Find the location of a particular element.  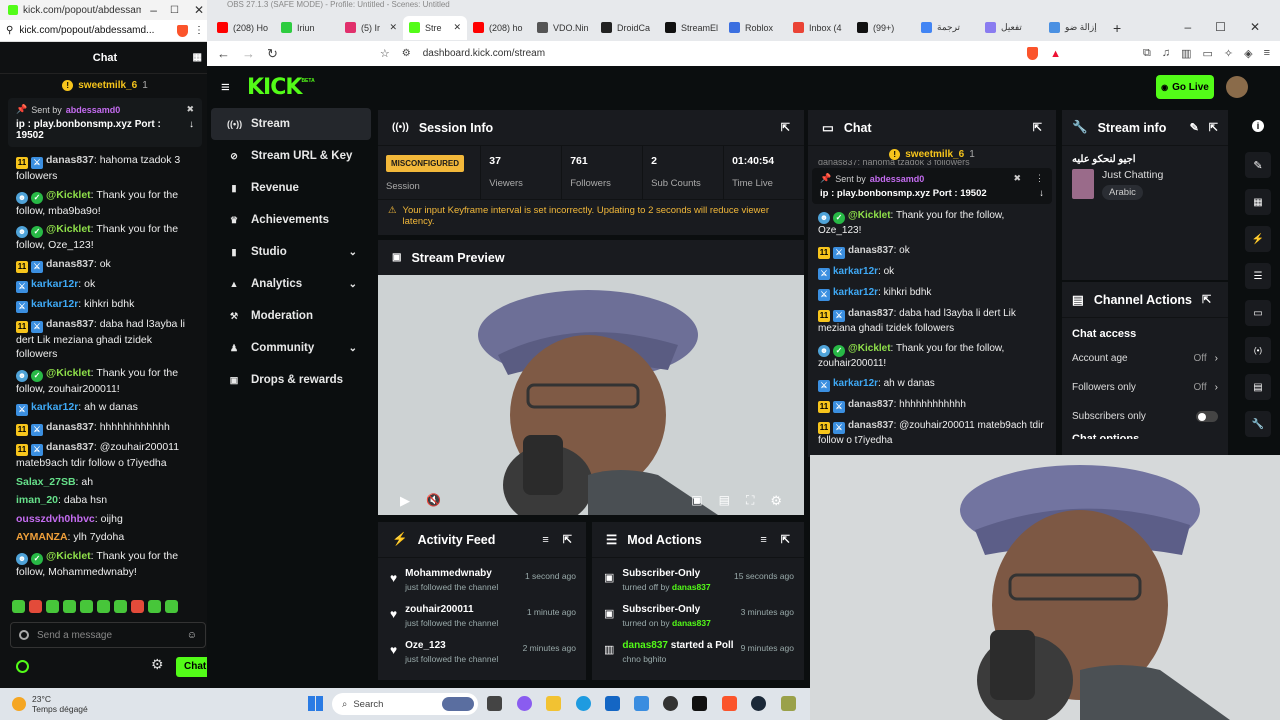

avatar is located at coordinates (1237, 87).